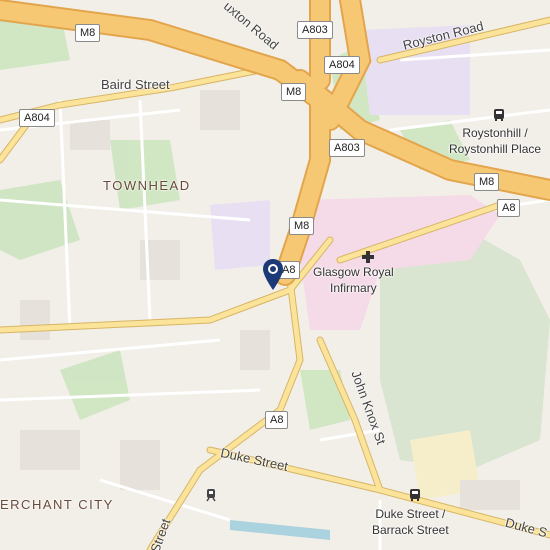  Describe the element at coordinates (315, 30) in the screenshot. I see `shield-a803-top: A803` at that location.